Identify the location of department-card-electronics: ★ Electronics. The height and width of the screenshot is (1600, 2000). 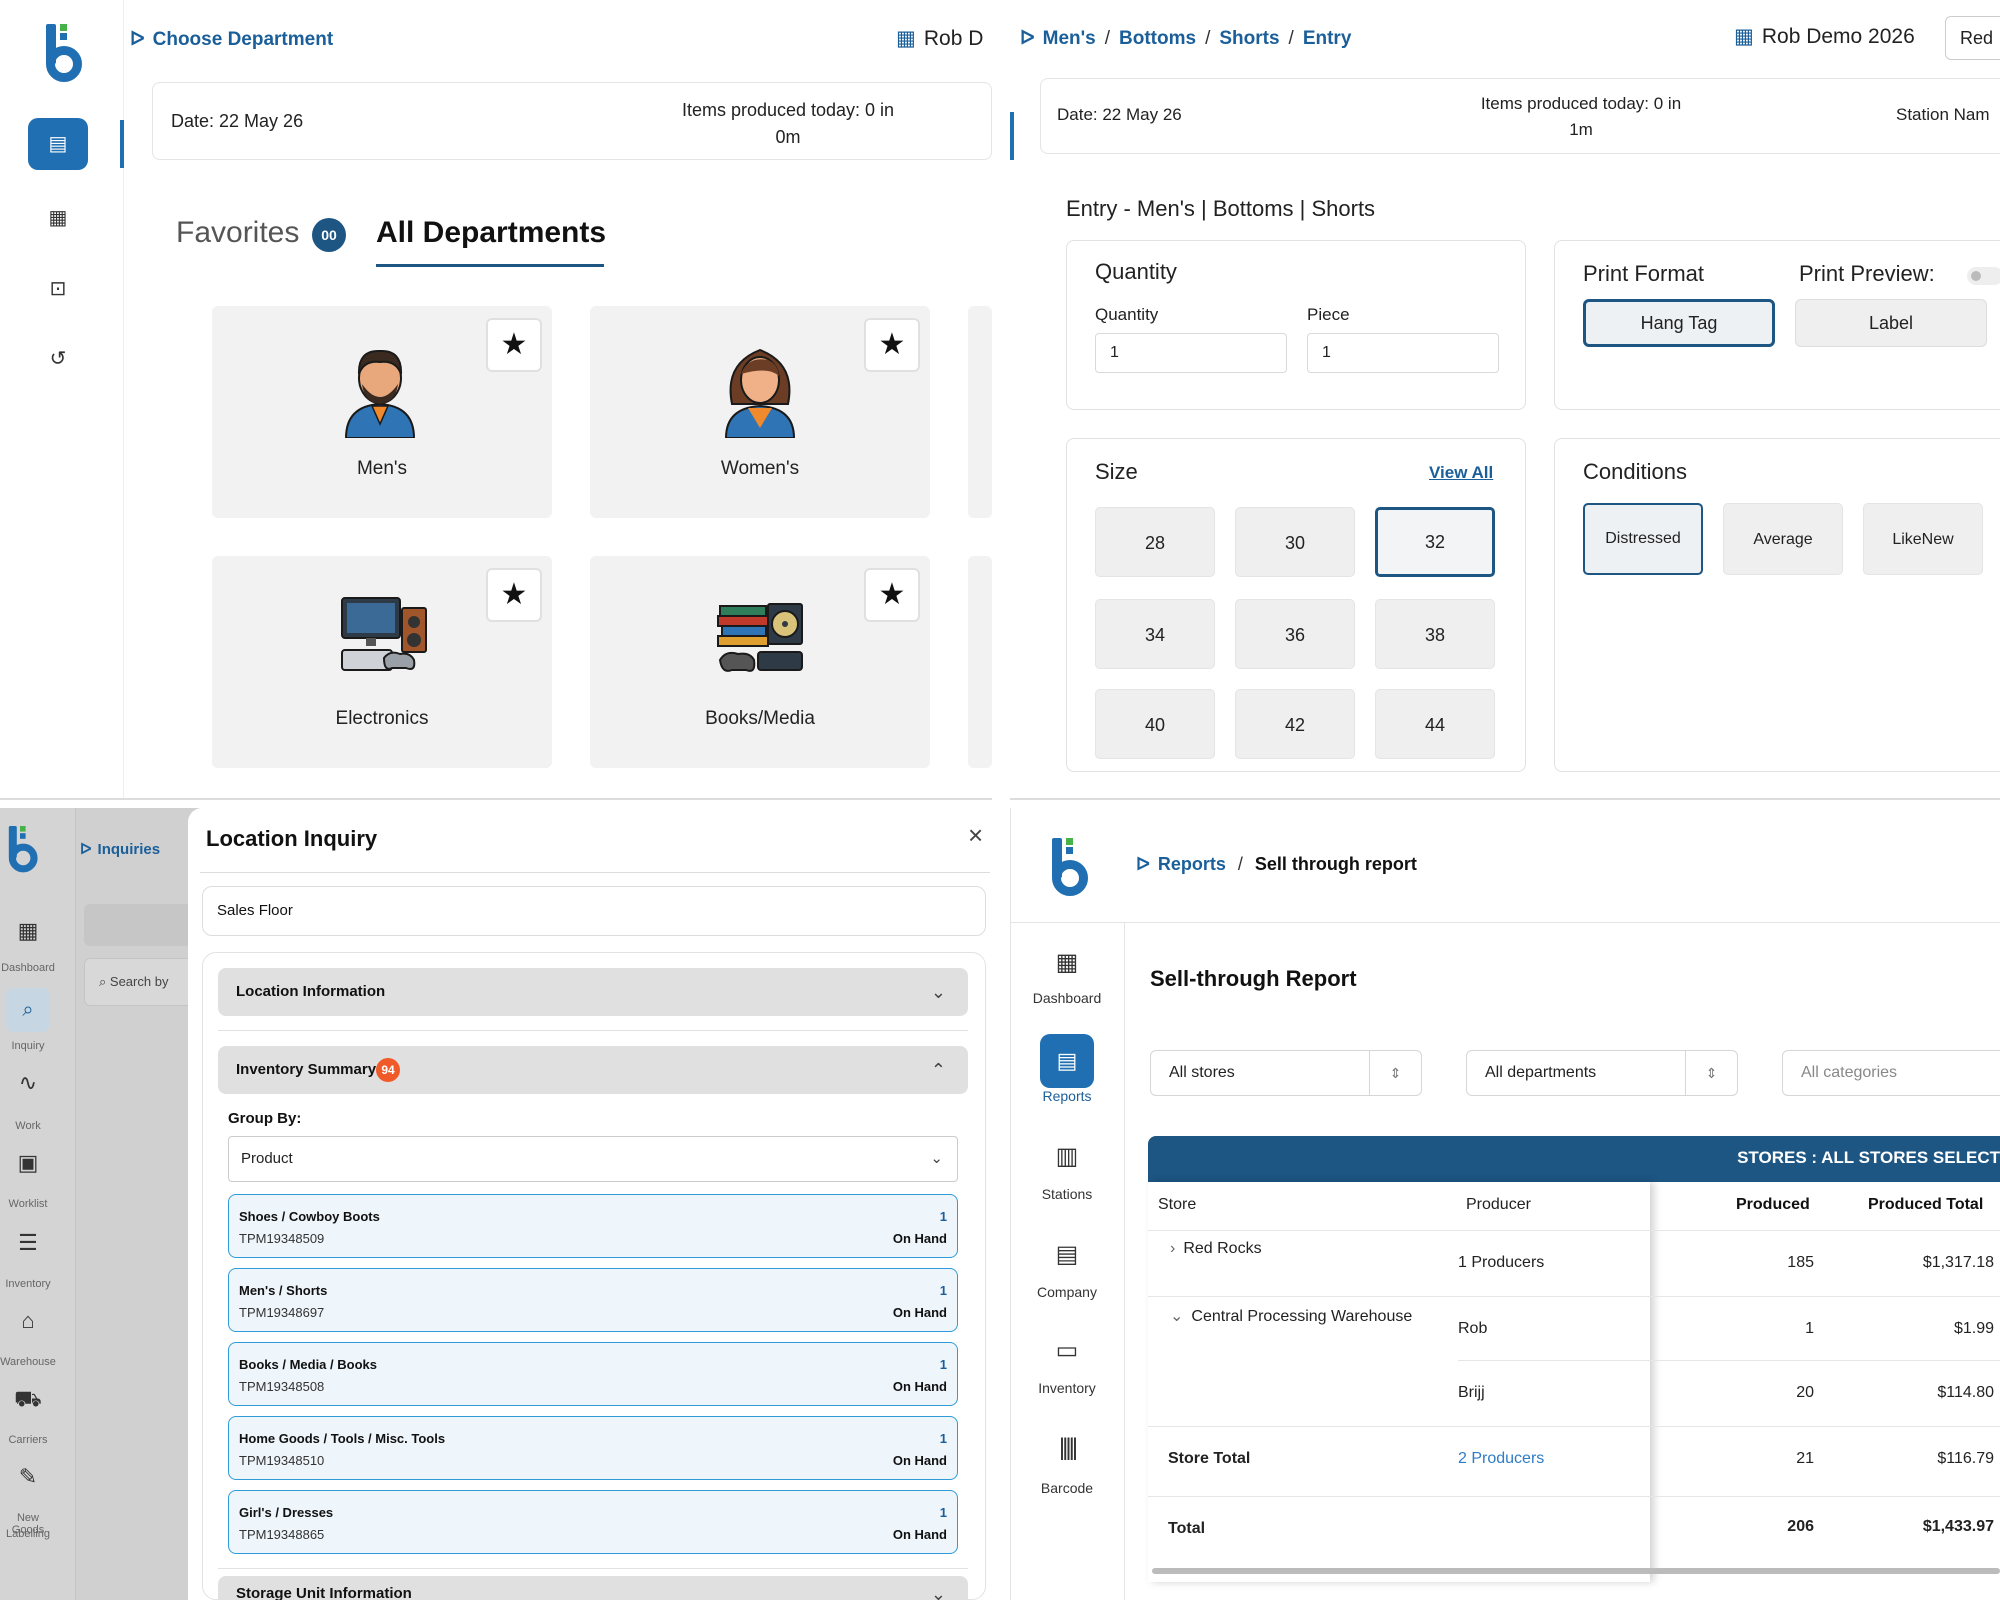
(382, 662).